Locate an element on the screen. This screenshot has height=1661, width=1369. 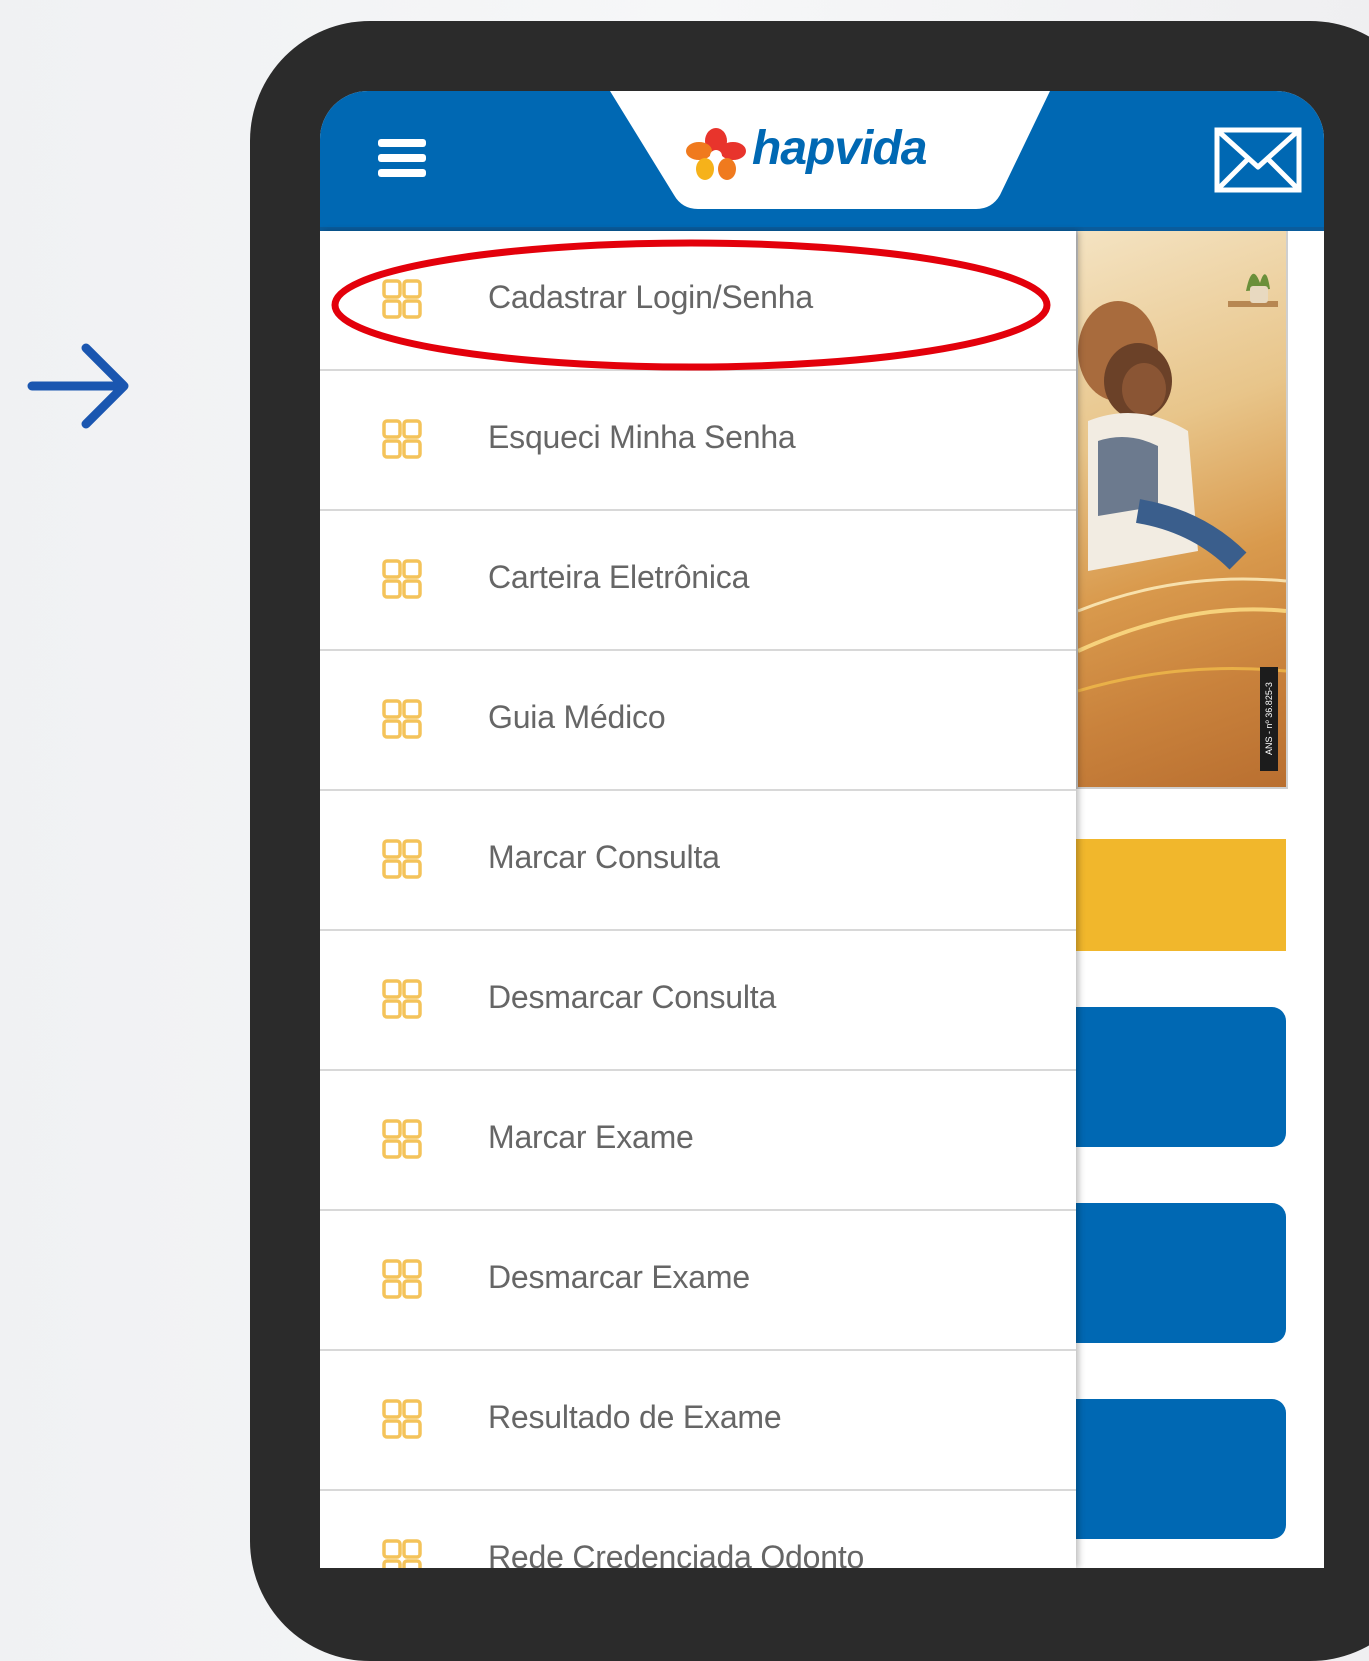
menu-item-label: Desmarcar Exame is located at coordinates (619, 1277).